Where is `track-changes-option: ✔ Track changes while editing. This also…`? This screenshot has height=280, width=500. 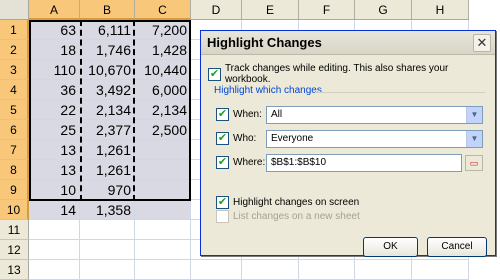 track-changes-option: ✔ Track changes while editing. This also… is located at coordinates (351, 74).